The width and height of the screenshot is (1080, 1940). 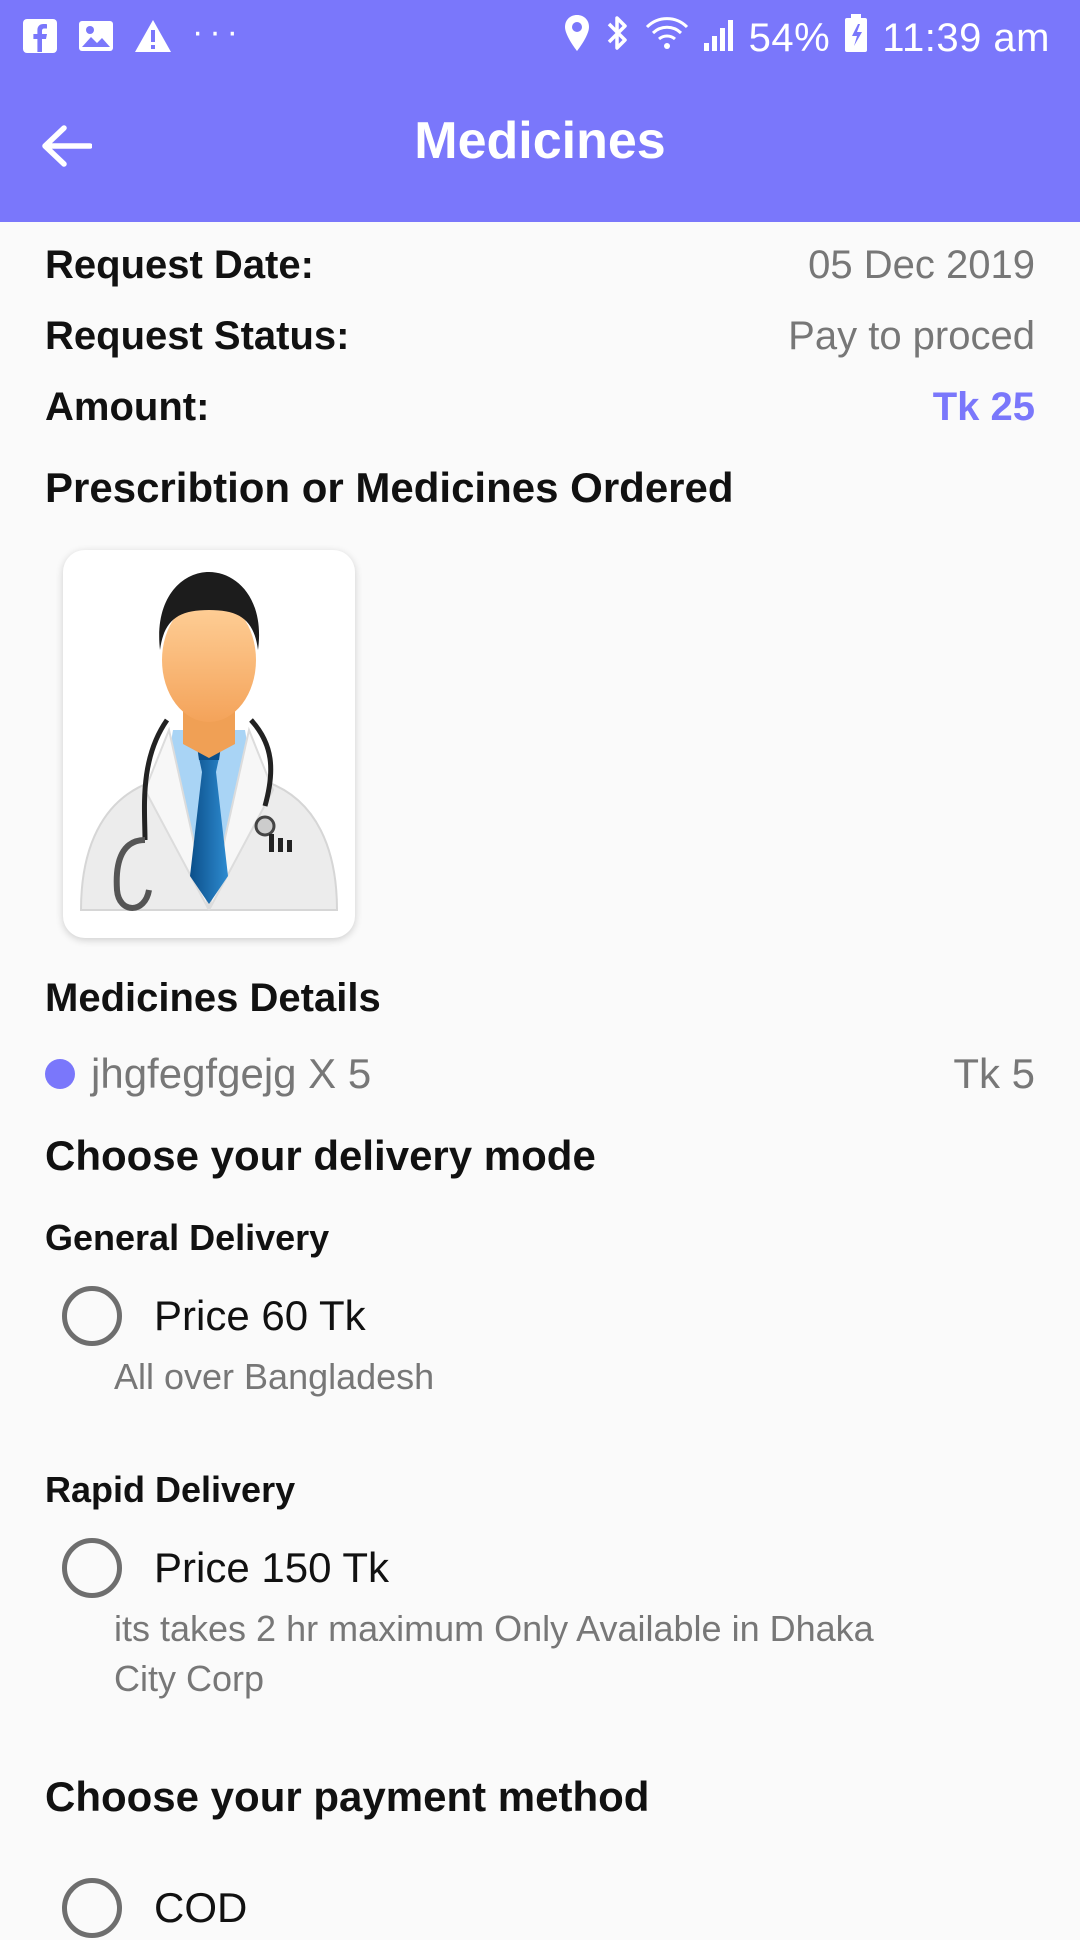 What do you see at coordinates (179, 264) in the screenshot?
I see `request-date-label: Request Date:` at bounding box center [179, 264].